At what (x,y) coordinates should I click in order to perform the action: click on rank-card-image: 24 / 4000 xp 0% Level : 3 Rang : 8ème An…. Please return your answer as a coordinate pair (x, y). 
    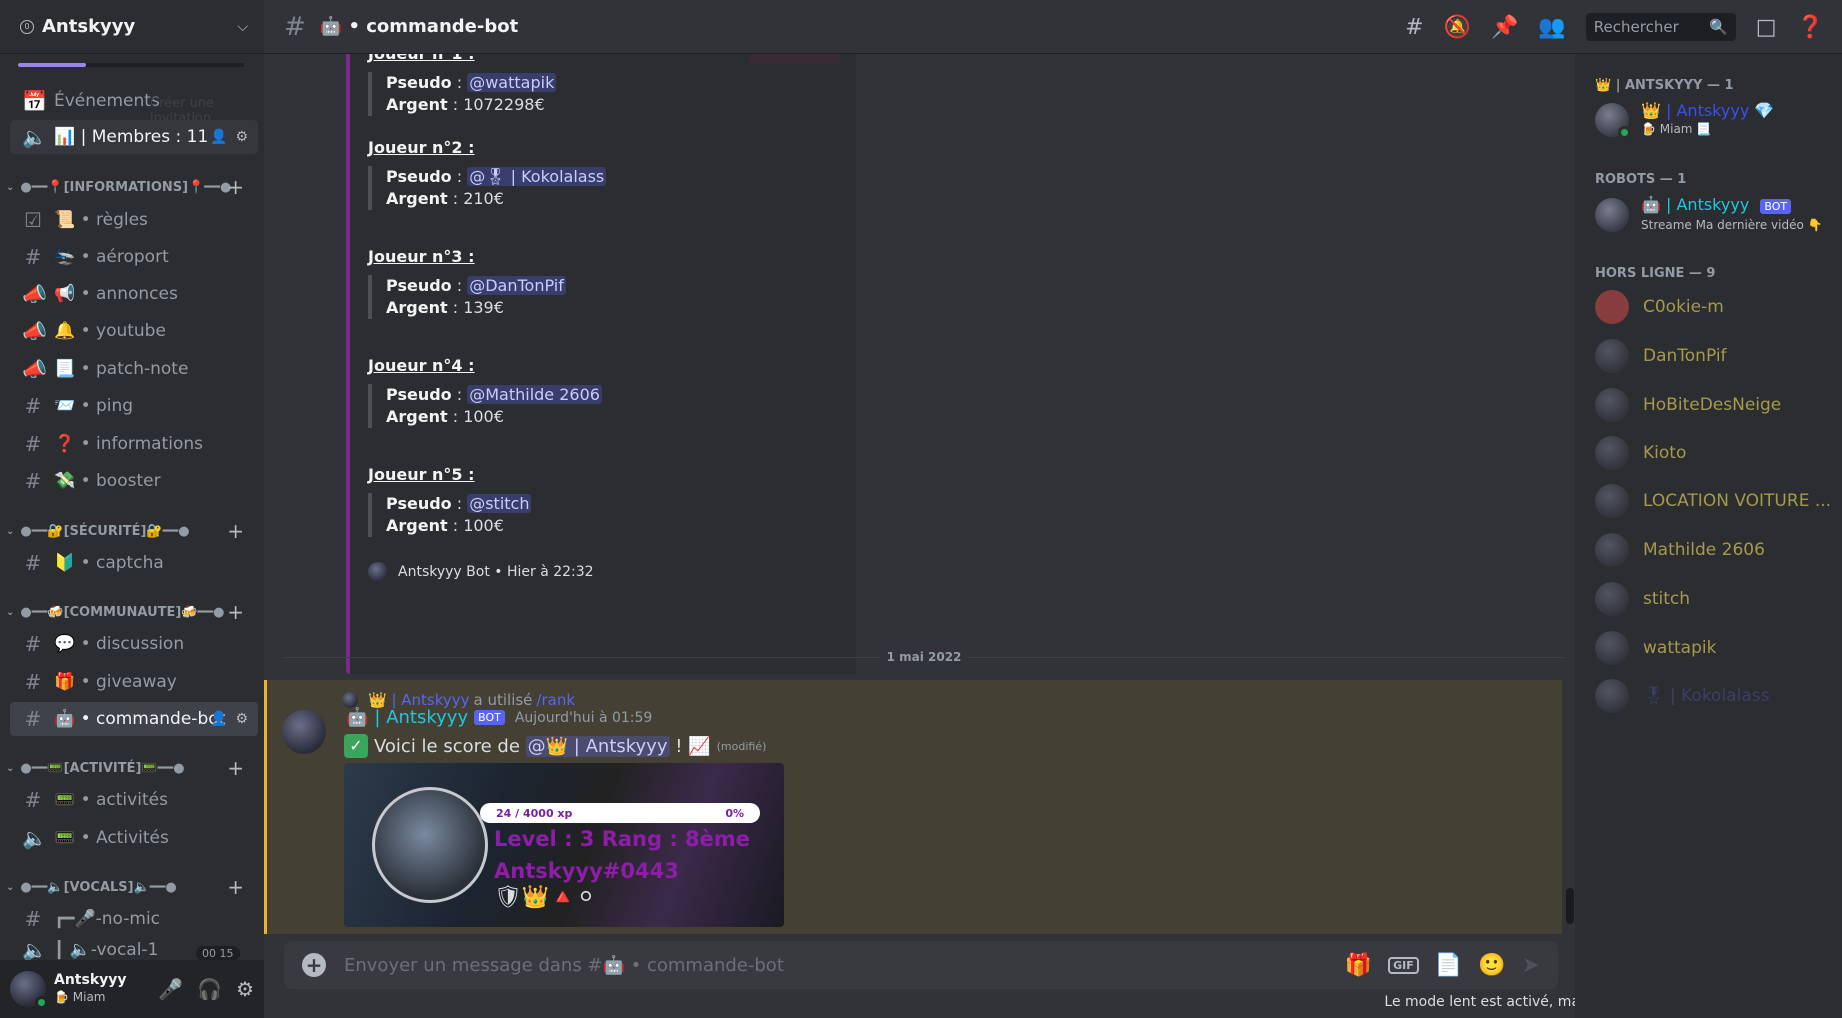
    Looking at the image, I should click on (564, 845).